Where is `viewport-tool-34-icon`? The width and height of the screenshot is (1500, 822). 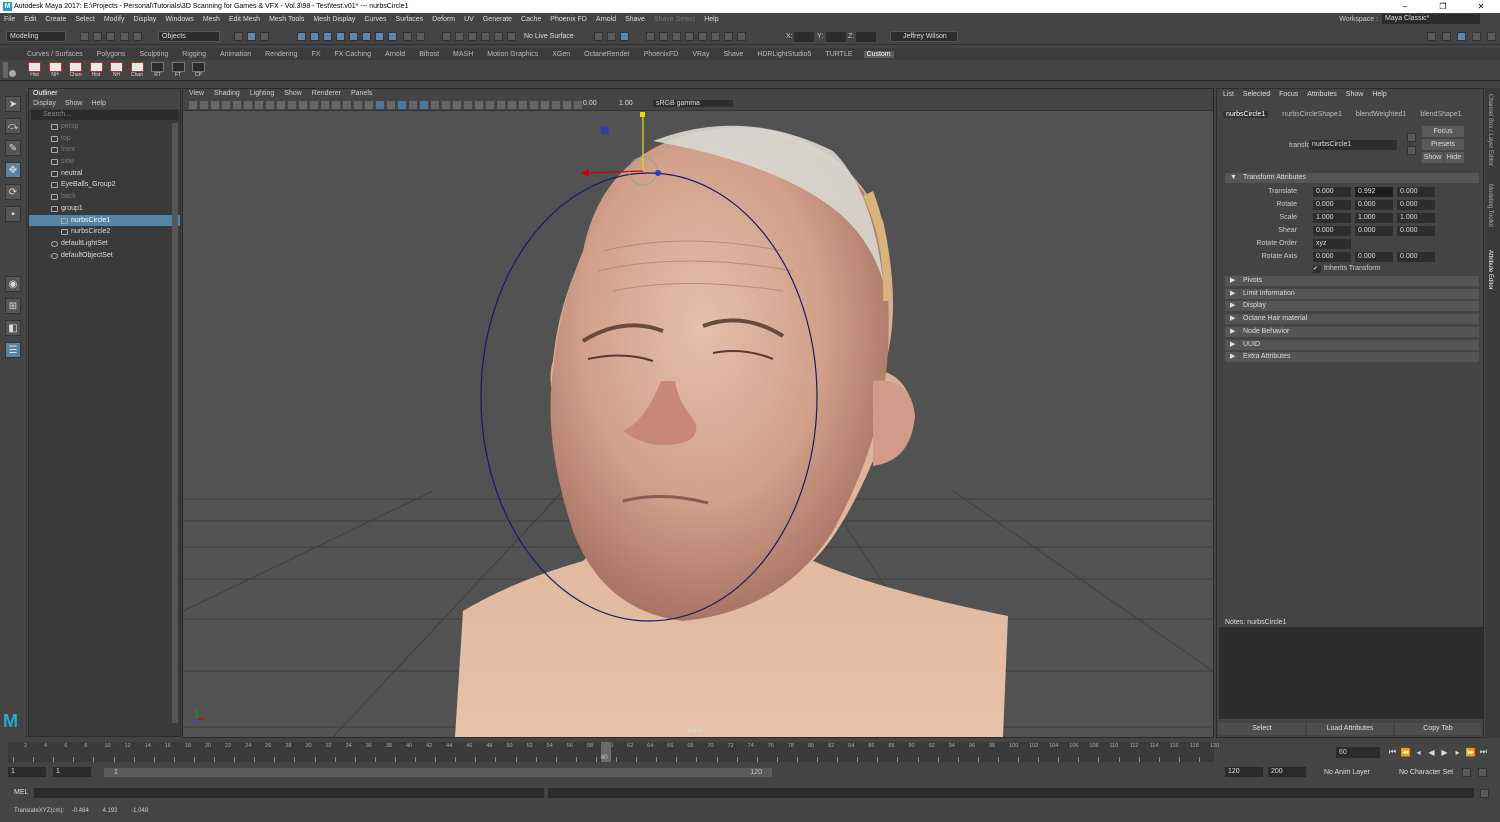 viewport-tool-34-icon is located at coordinates (556, 105).